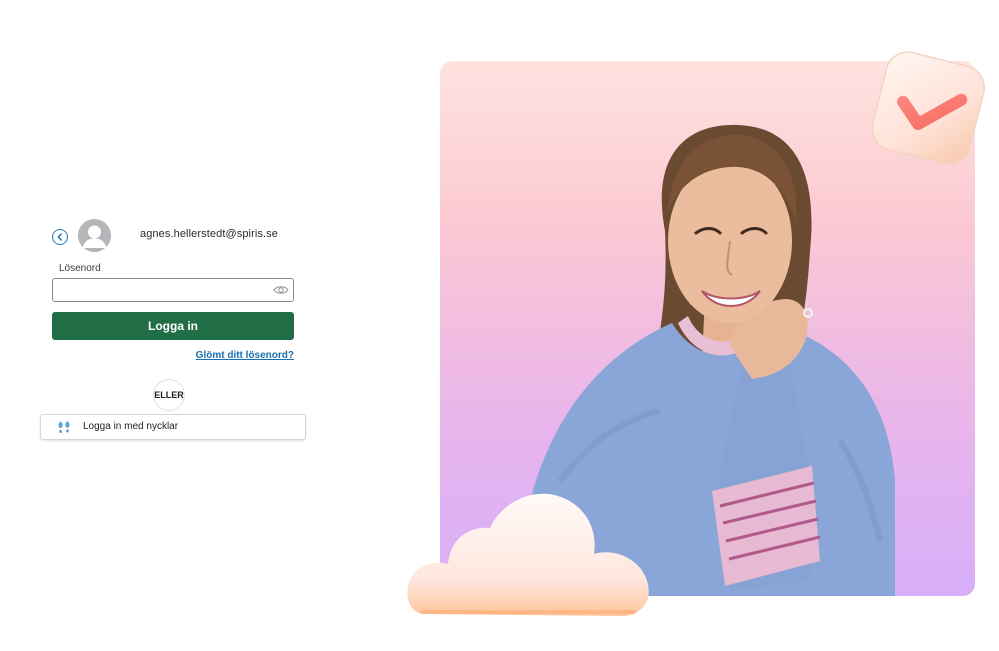 Image resolution: width=999 pixels, height=651 pixels. What do you see at coordinates (94, 235) in the screenshot?
I see `user-avatar-icon` at bounding box center [94, 235].